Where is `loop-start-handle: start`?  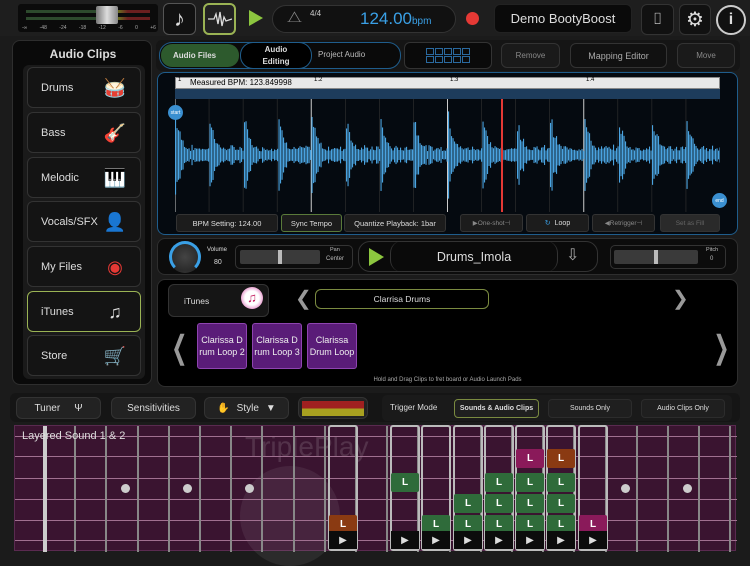
loop-start-handle: start is located at coordinates (175, 112).